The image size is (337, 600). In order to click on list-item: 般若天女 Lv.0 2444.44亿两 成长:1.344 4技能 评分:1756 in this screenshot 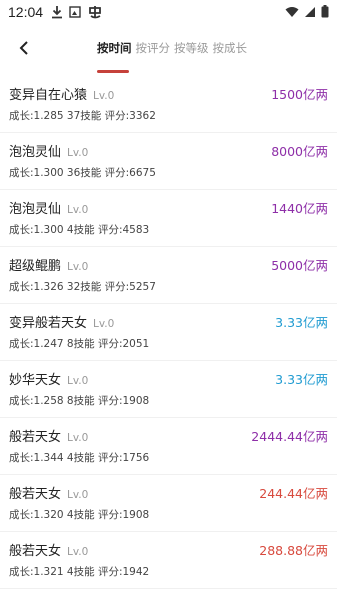, I will do `click(168, 446)`.